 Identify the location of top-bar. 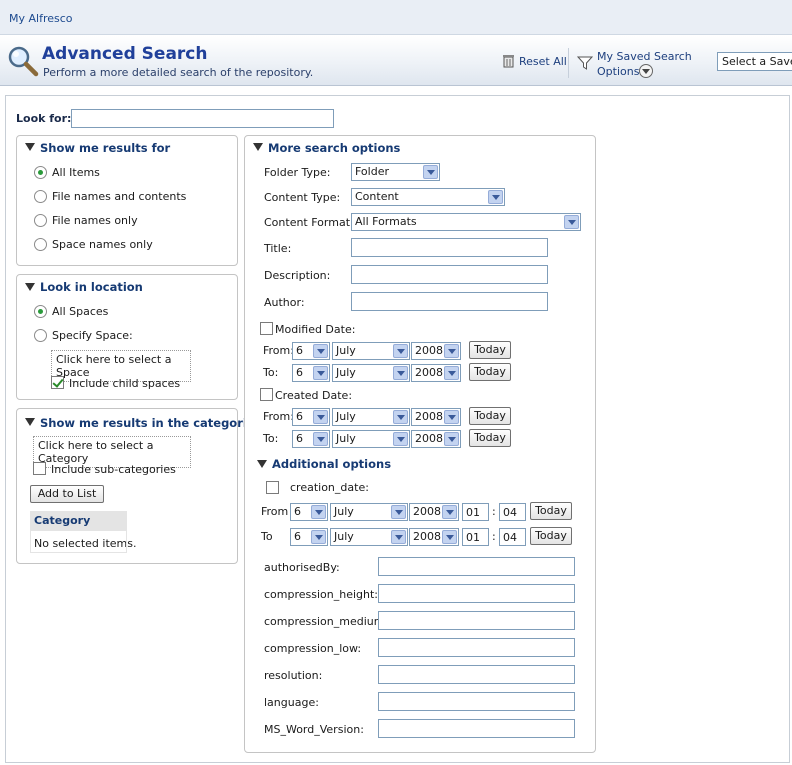
(396, 17).